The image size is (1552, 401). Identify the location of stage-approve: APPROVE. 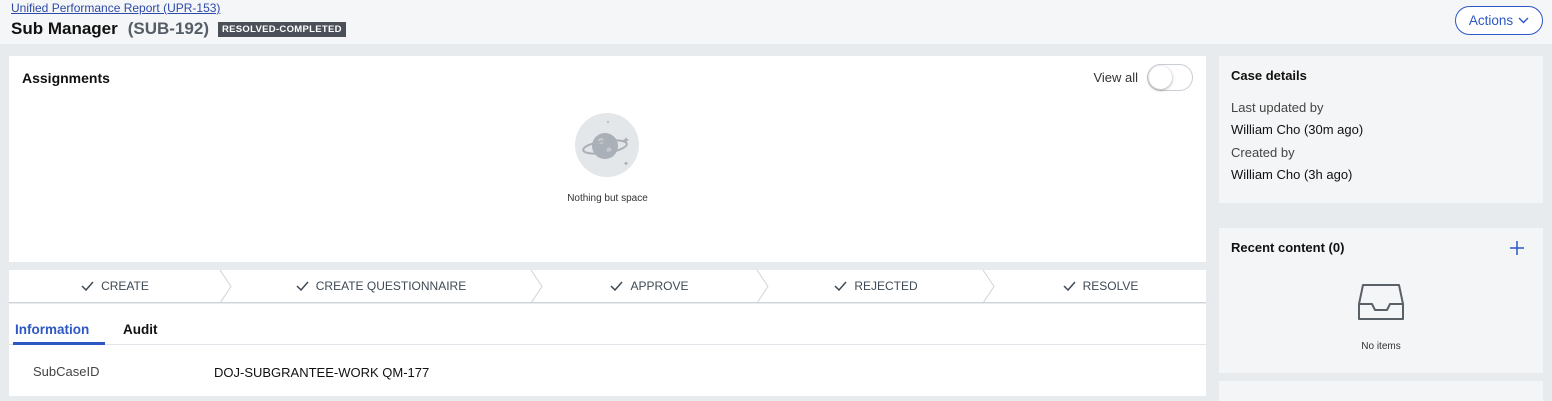
(649, 286).